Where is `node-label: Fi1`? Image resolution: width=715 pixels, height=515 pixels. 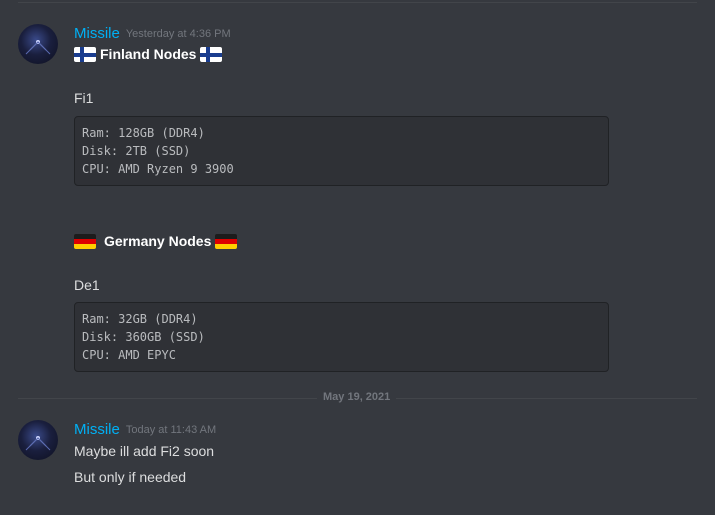
node-label: Fi1 is located at coordinates (84, 98).